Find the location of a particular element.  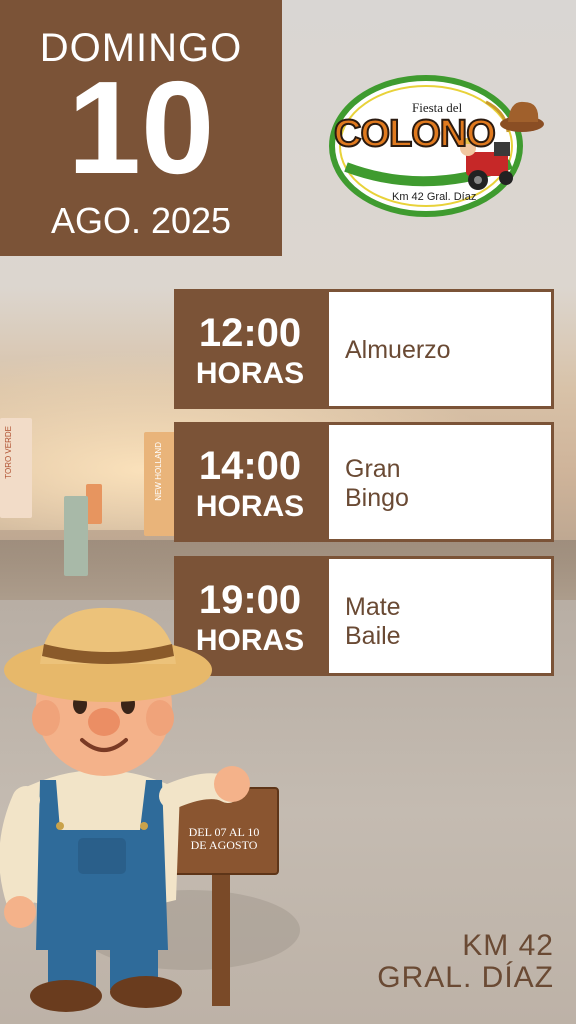

date-box: DOMINGO 10 AGO. 2025 is located at coordinates (141, 128).